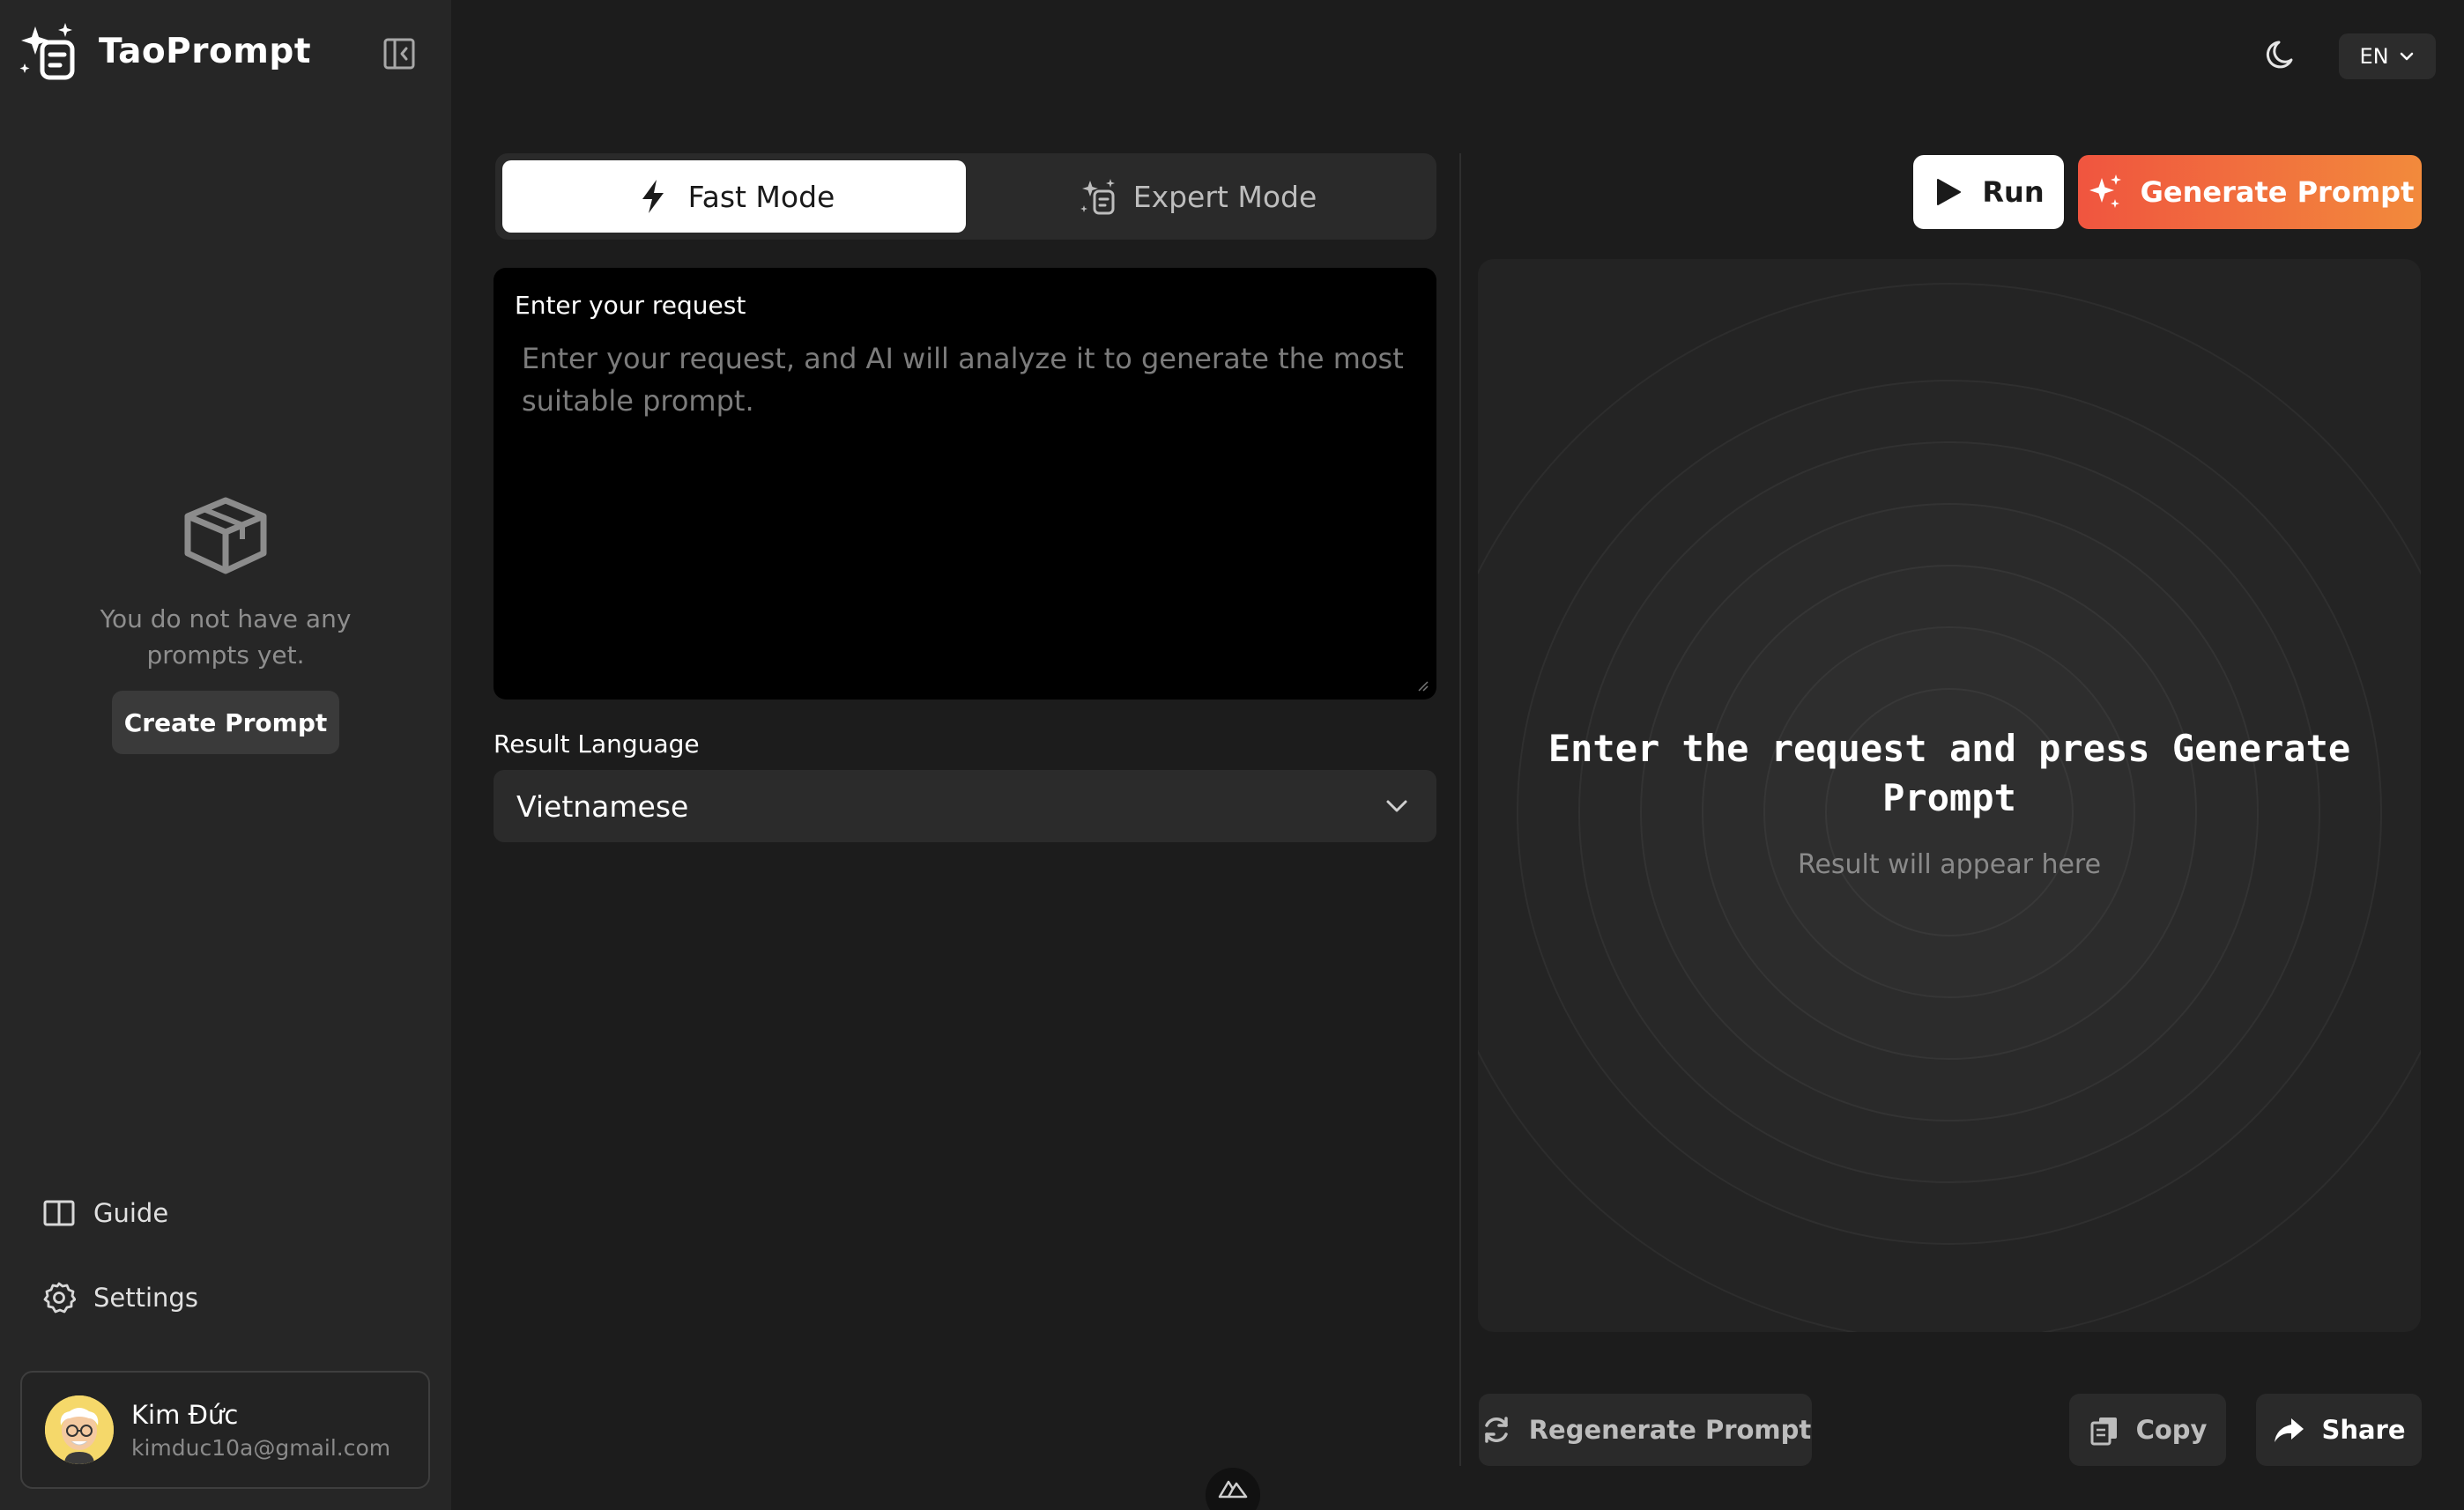  Describe the element at coordinates (1496, 1430) in the screenshot. I see `refresh-icon` at that location.